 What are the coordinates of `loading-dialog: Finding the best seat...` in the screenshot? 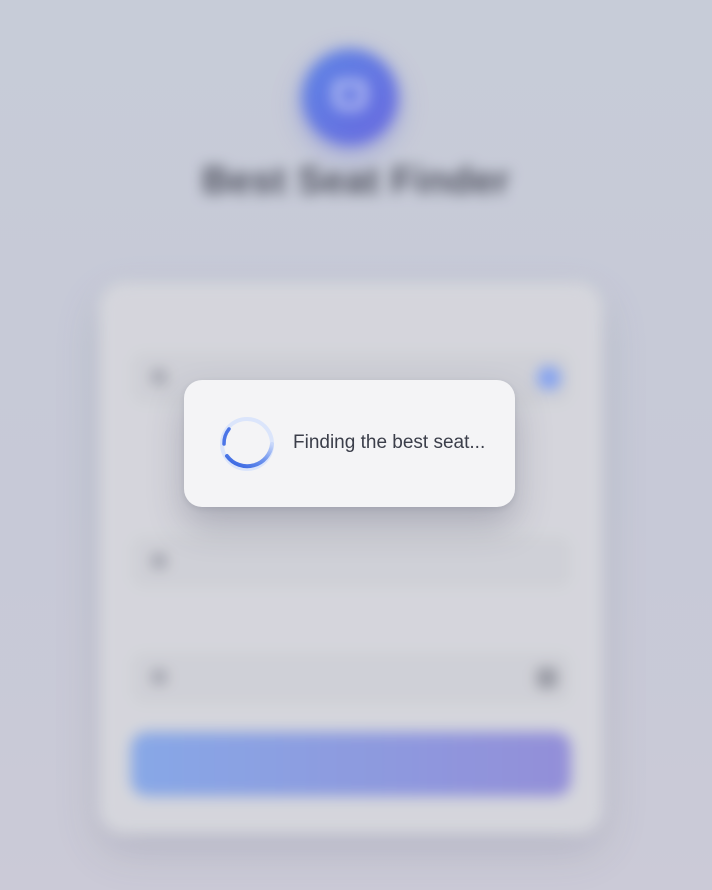 It's located at (349, 443).